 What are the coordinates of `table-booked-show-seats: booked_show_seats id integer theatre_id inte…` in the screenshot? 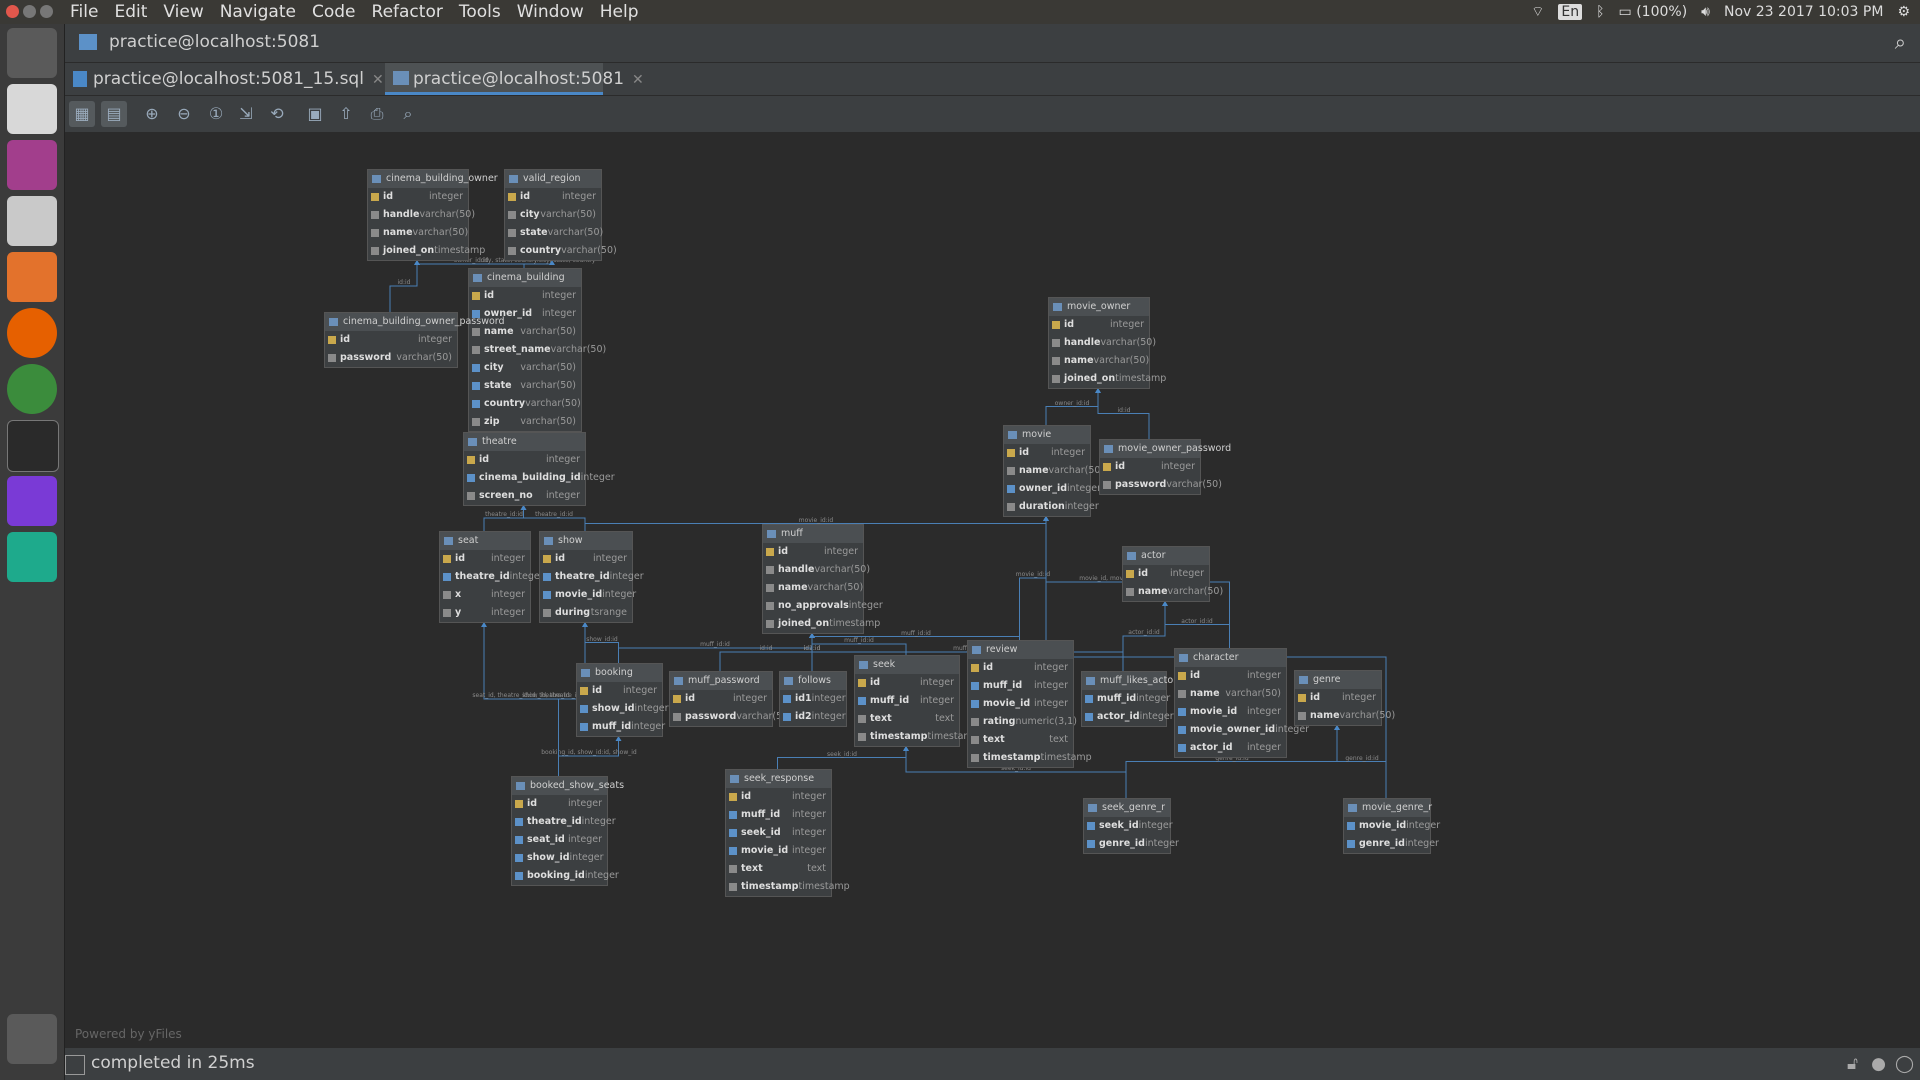 It's located at (567, 831).